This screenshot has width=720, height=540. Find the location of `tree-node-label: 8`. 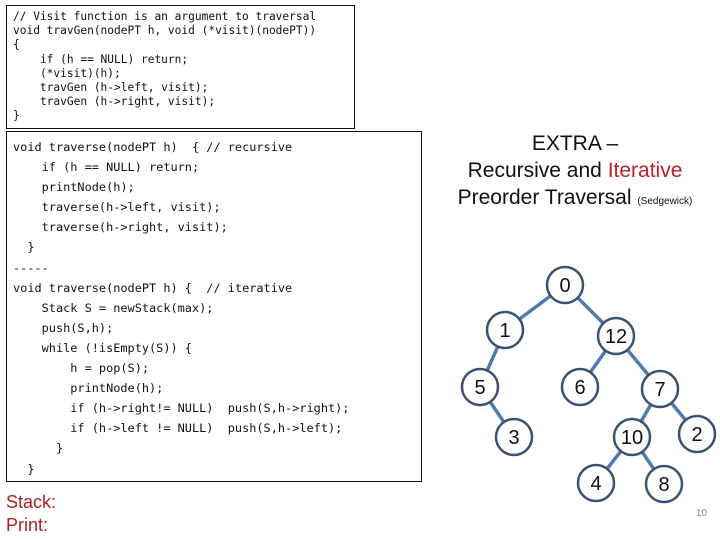

tree-node-label: 8 is located at coordinates (663, 485).